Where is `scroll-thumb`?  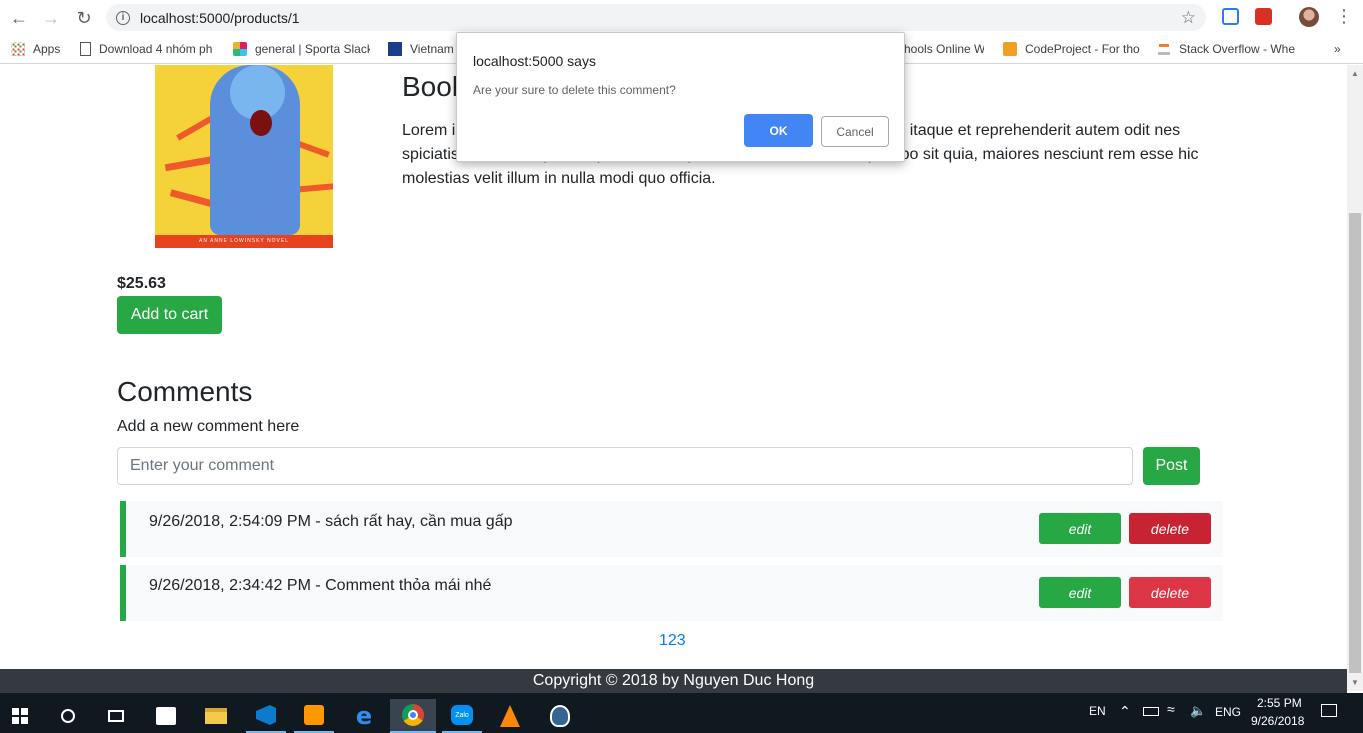
scroll-thumb is located at coordinates (1355, 443).